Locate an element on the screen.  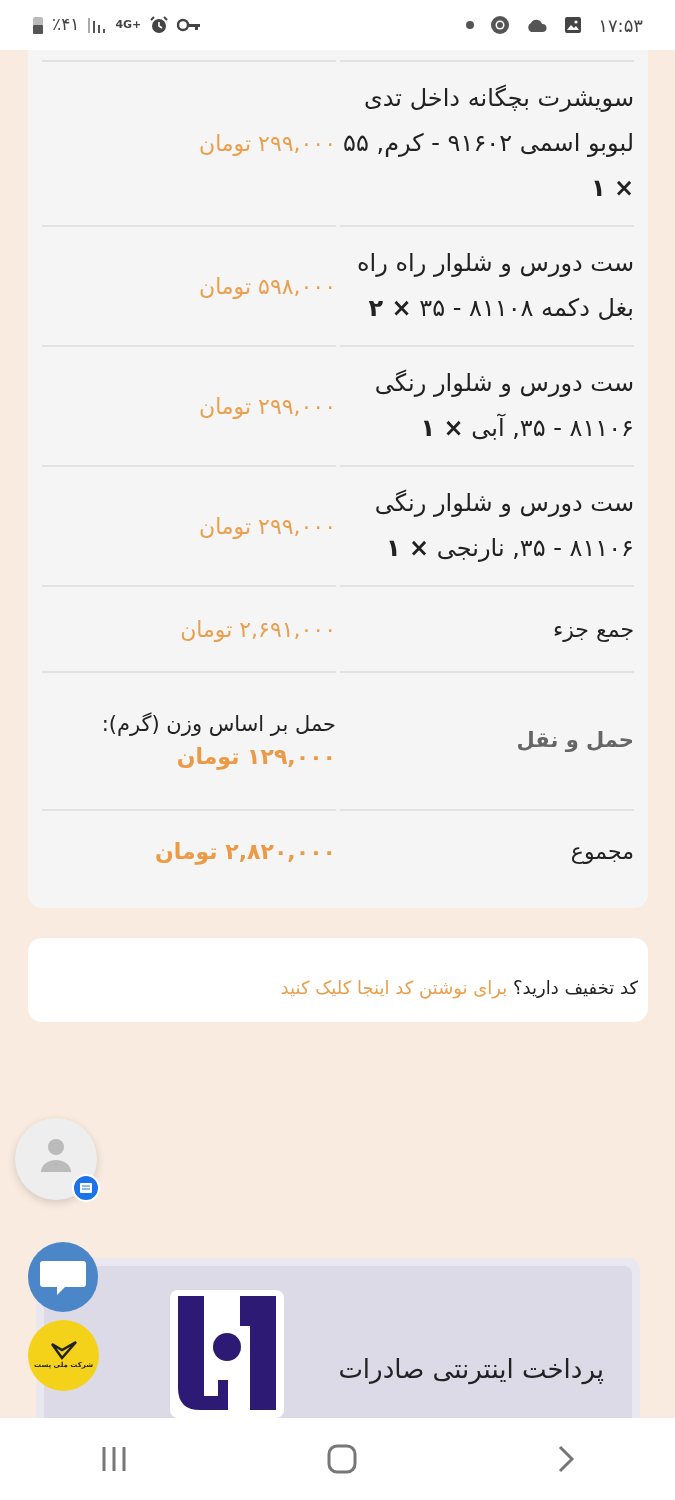
cloud-icon is located at coordinates (537, 25).